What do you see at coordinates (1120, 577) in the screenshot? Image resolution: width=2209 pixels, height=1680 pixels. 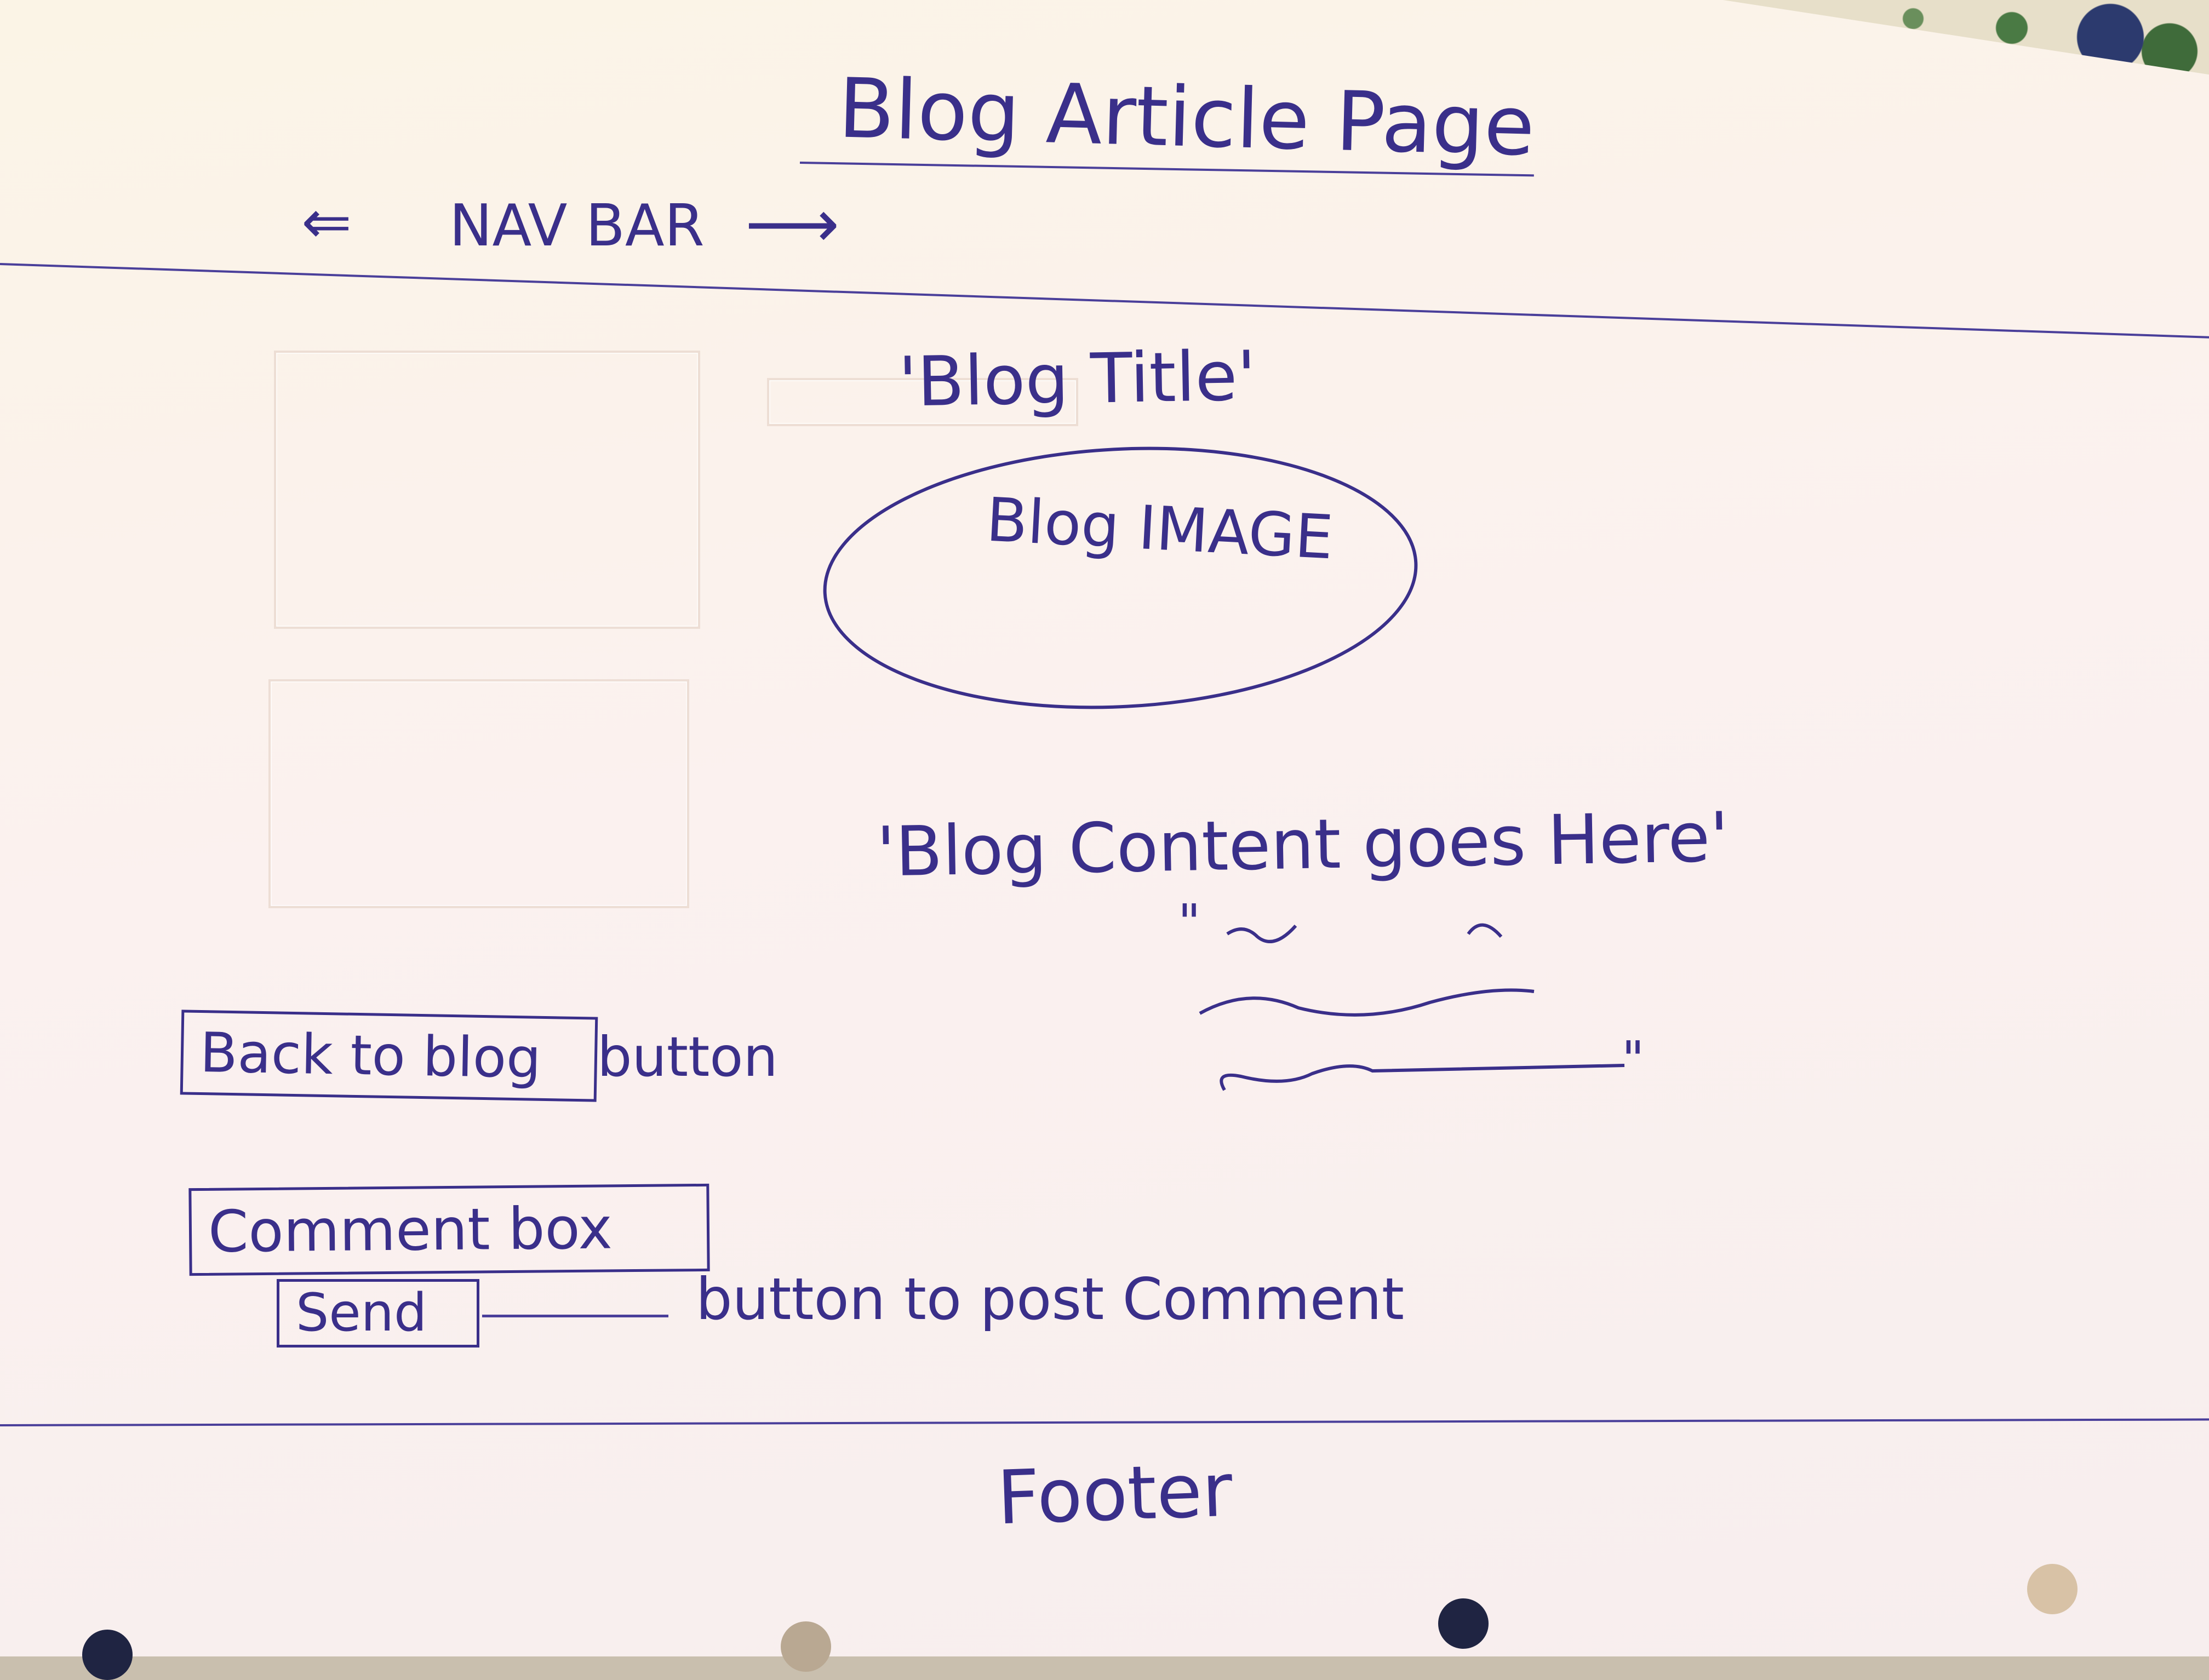 I see `blog-image-placeholder` at bounding box center [1120, 577].